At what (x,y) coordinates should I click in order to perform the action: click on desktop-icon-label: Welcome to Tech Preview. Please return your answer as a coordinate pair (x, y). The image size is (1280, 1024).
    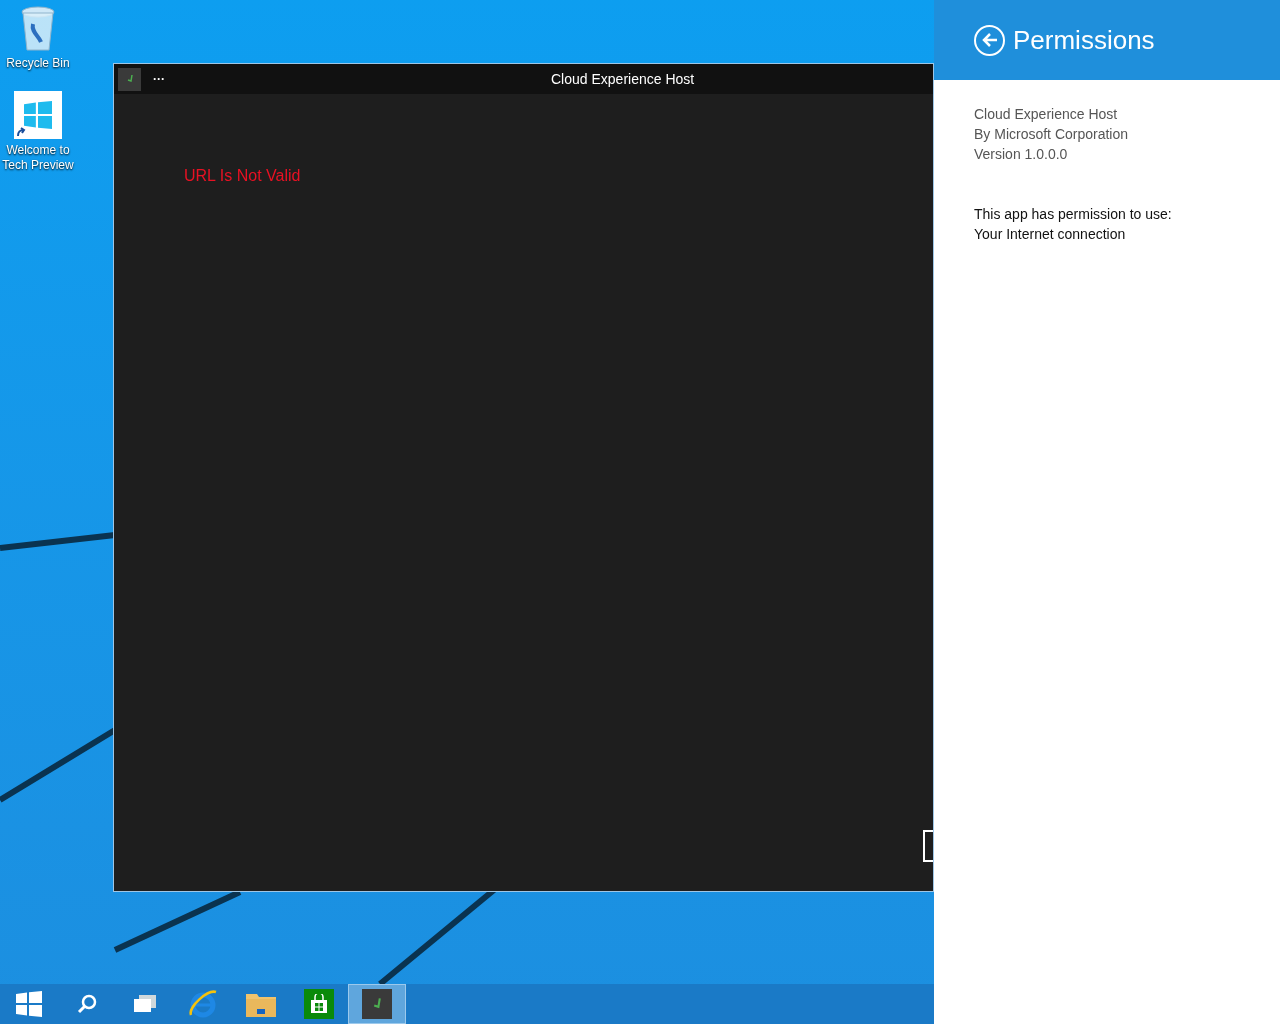
    Looking at the image, I should click on (38, 158).